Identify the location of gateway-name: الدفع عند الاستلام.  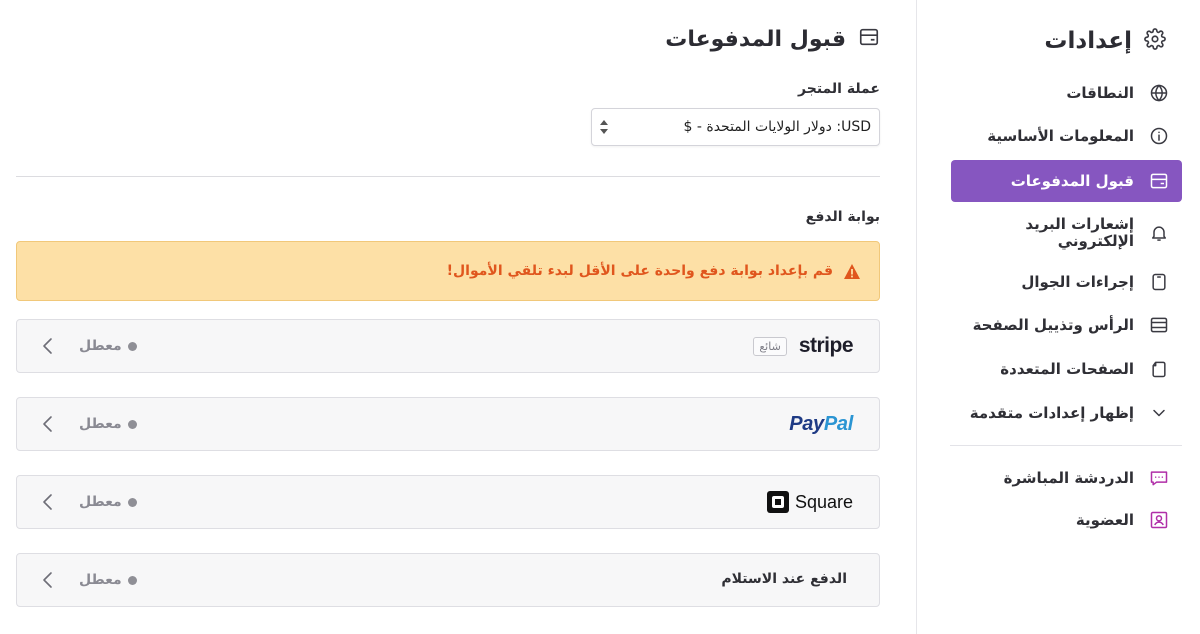
(784, 579).